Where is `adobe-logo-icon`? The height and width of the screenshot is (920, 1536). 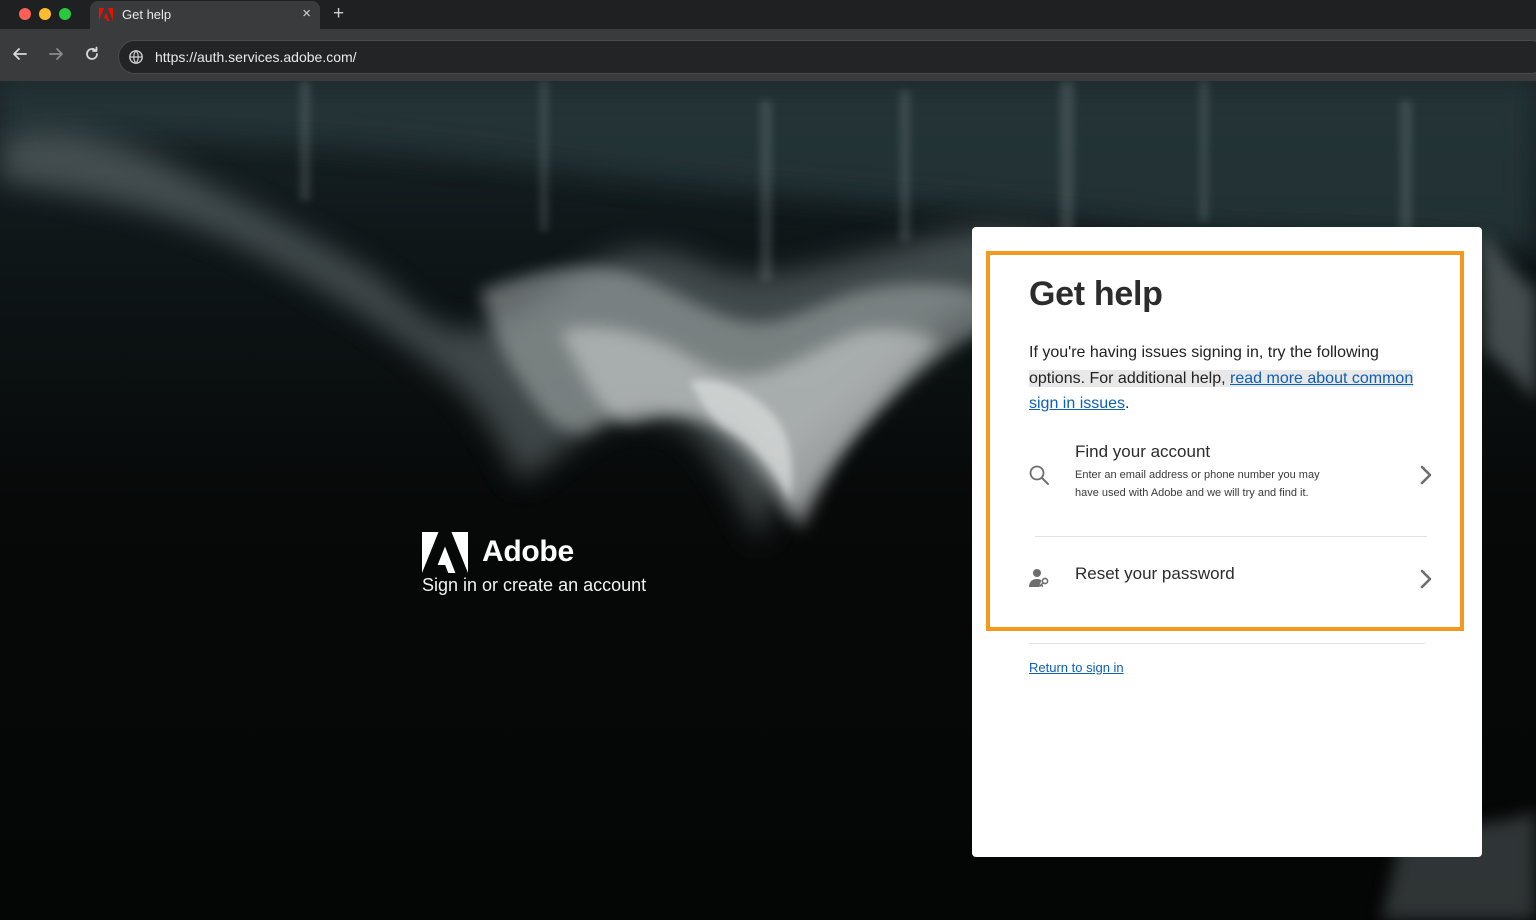
adobe-logo-icon is located at coordinates (445, 552).